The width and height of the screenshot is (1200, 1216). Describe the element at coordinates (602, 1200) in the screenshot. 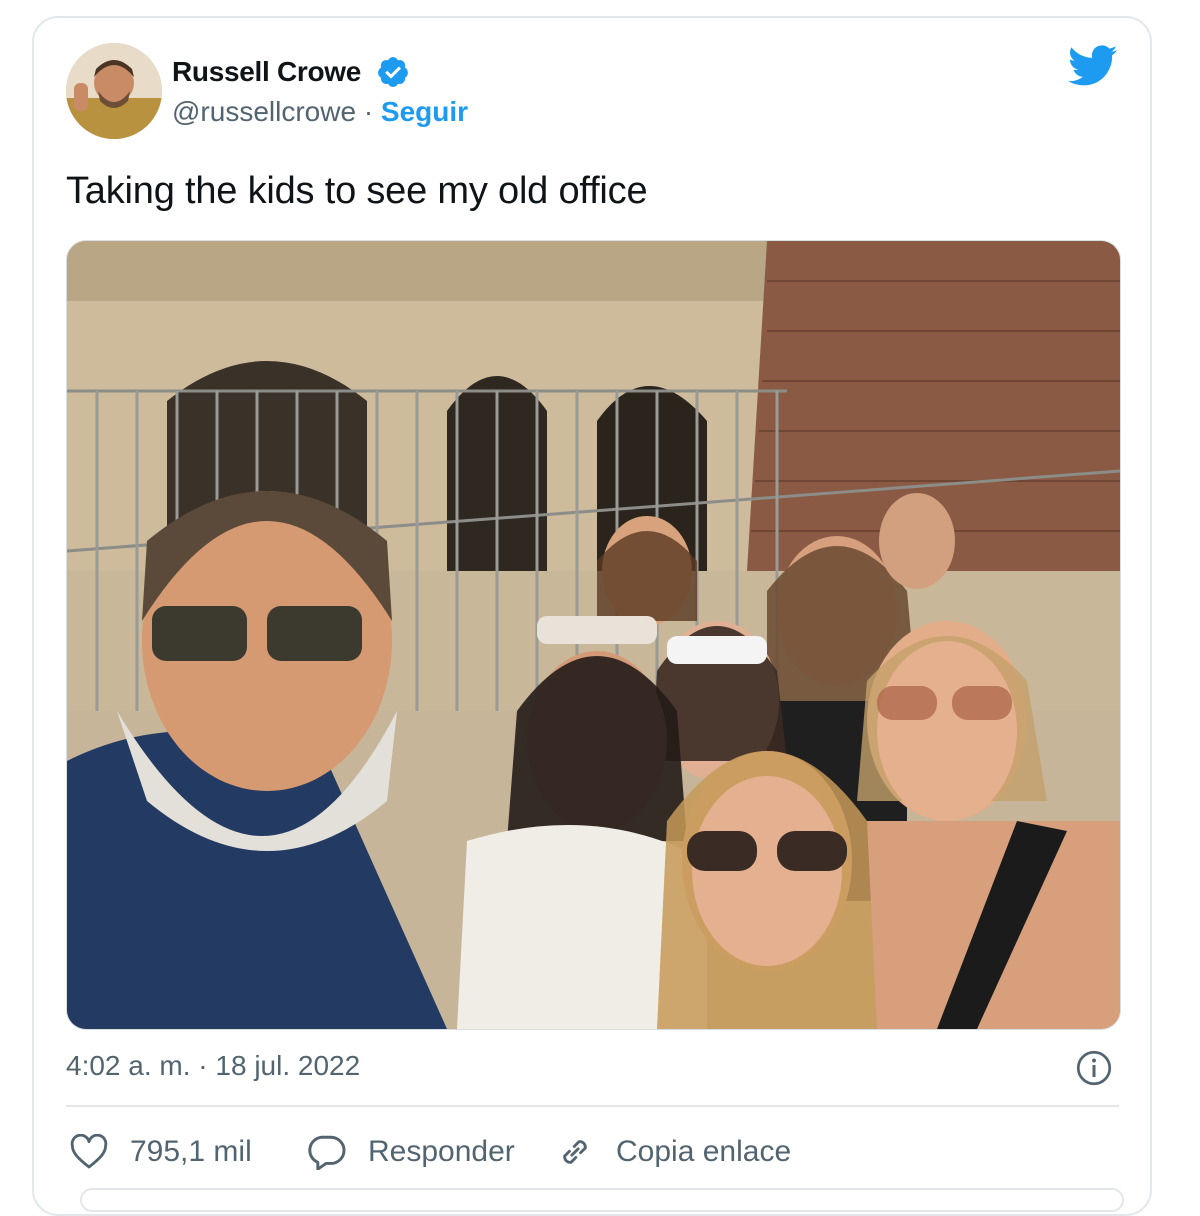

I see `read-replies-button` at that location.